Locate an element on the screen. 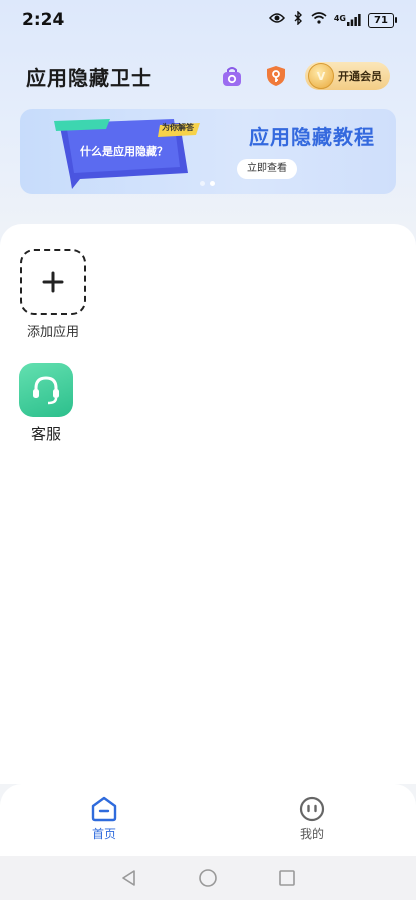  vip-label: 开通会员 is located at coordinates (360, 76).